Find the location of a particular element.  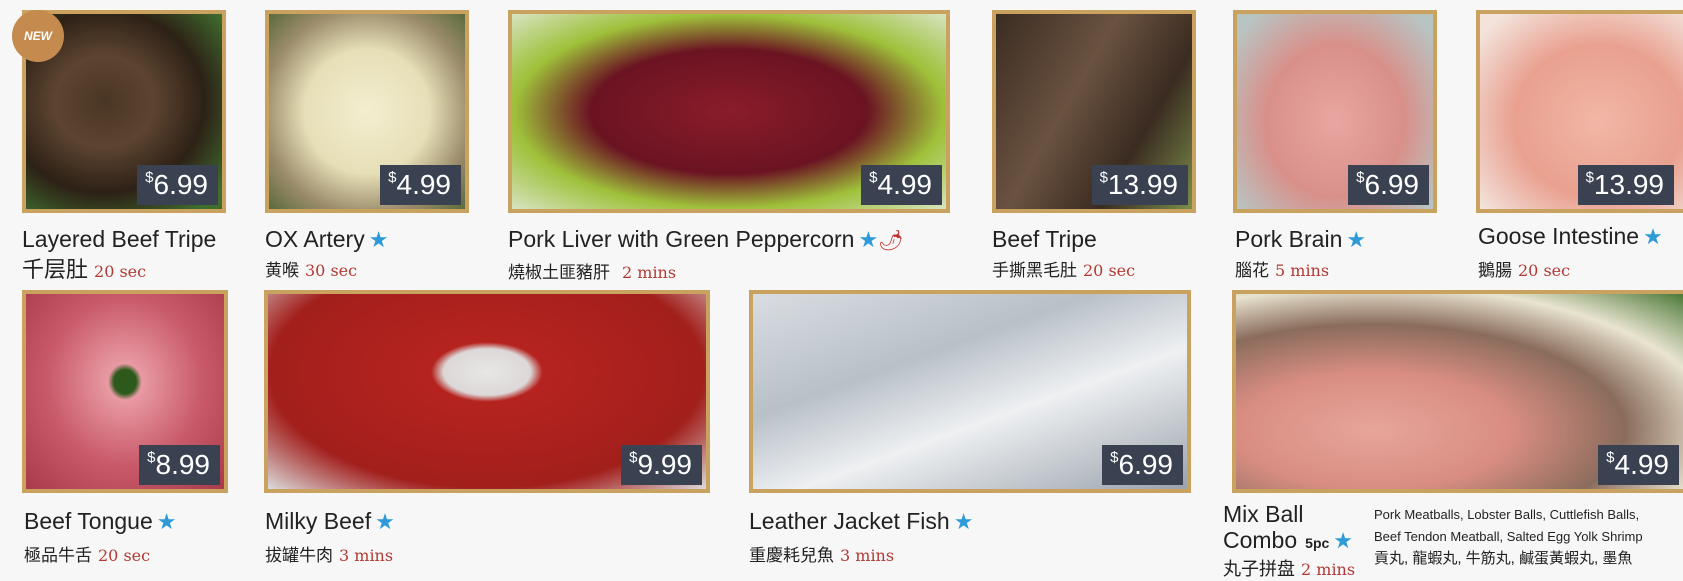

price-tag: $8.99 is located at coordinates (179, 465).